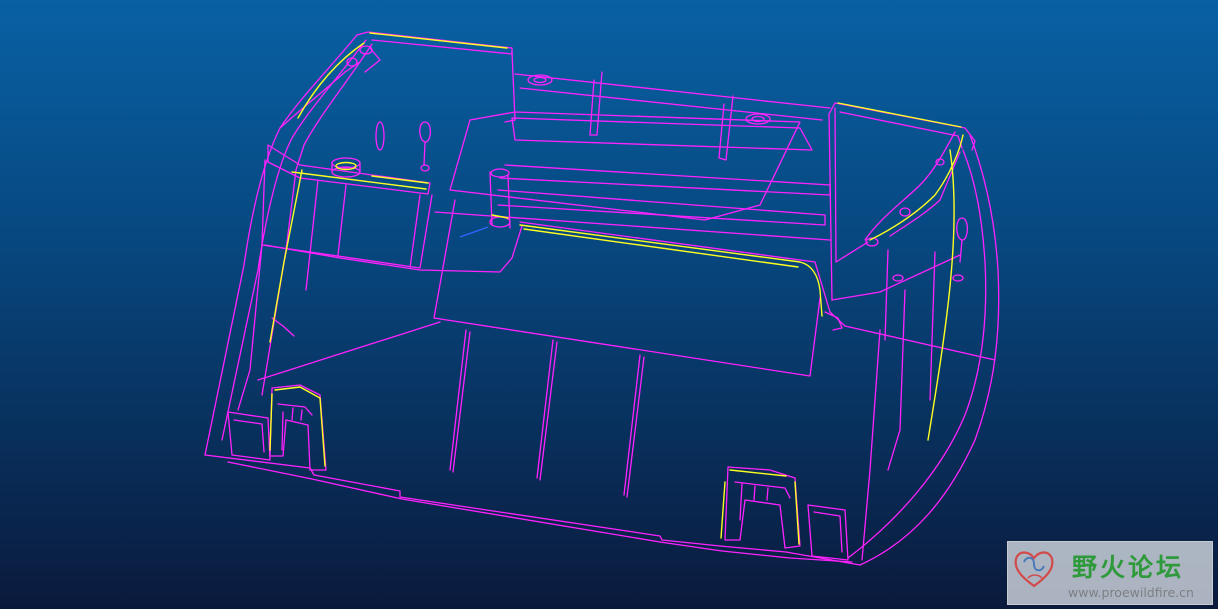 This screenshot has width=1218, height=609. What do you see at coordinates (425, 168) in the screenshot?
I see `keyhole-left-base` at bounding box center [425, 168].